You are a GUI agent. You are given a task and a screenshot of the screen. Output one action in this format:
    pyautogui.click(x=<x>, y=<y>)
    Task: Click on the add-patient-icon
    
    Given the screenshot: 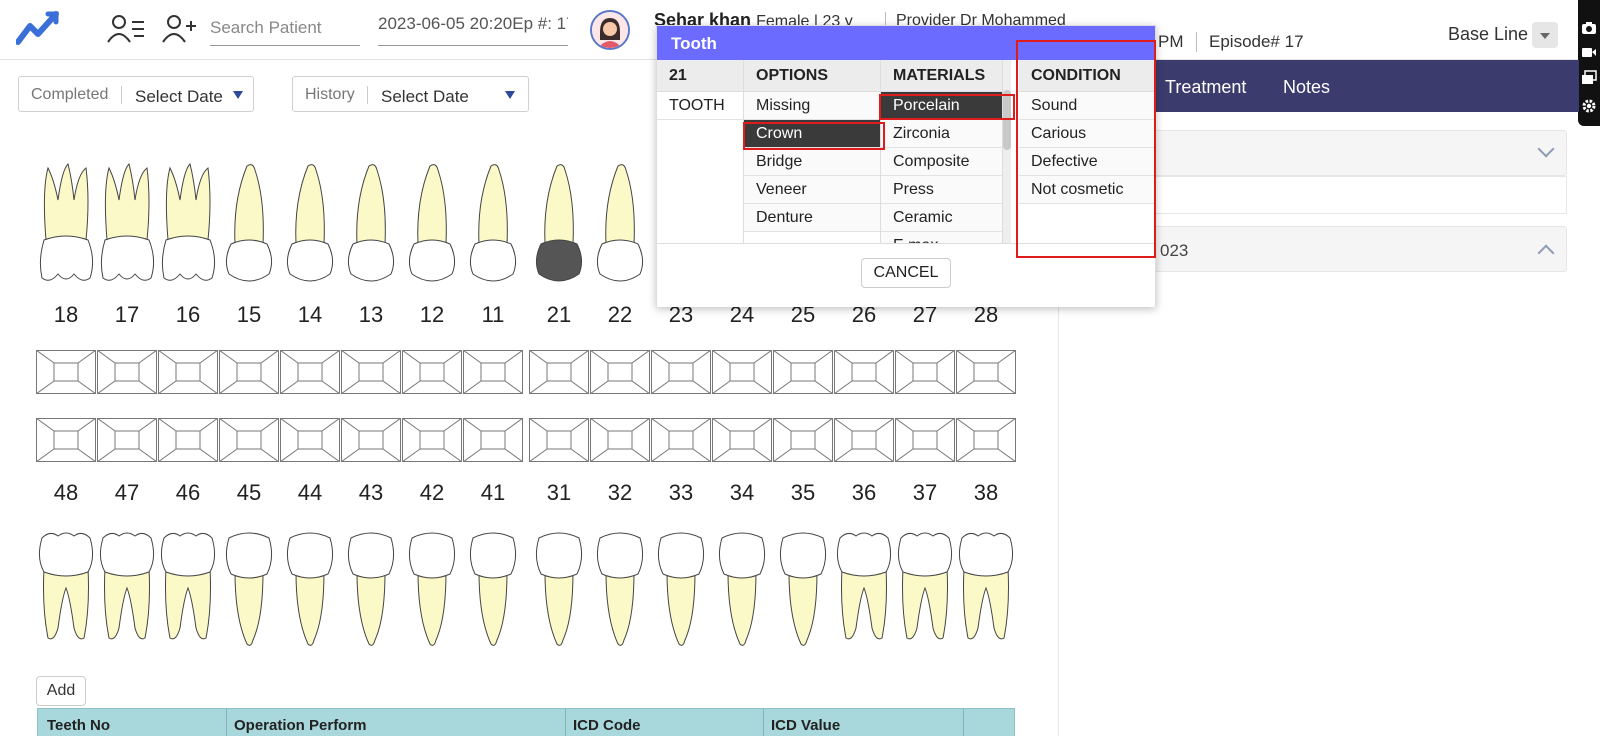 What is the action you would take?
    pyautogui.click(x=180, y=29)
    